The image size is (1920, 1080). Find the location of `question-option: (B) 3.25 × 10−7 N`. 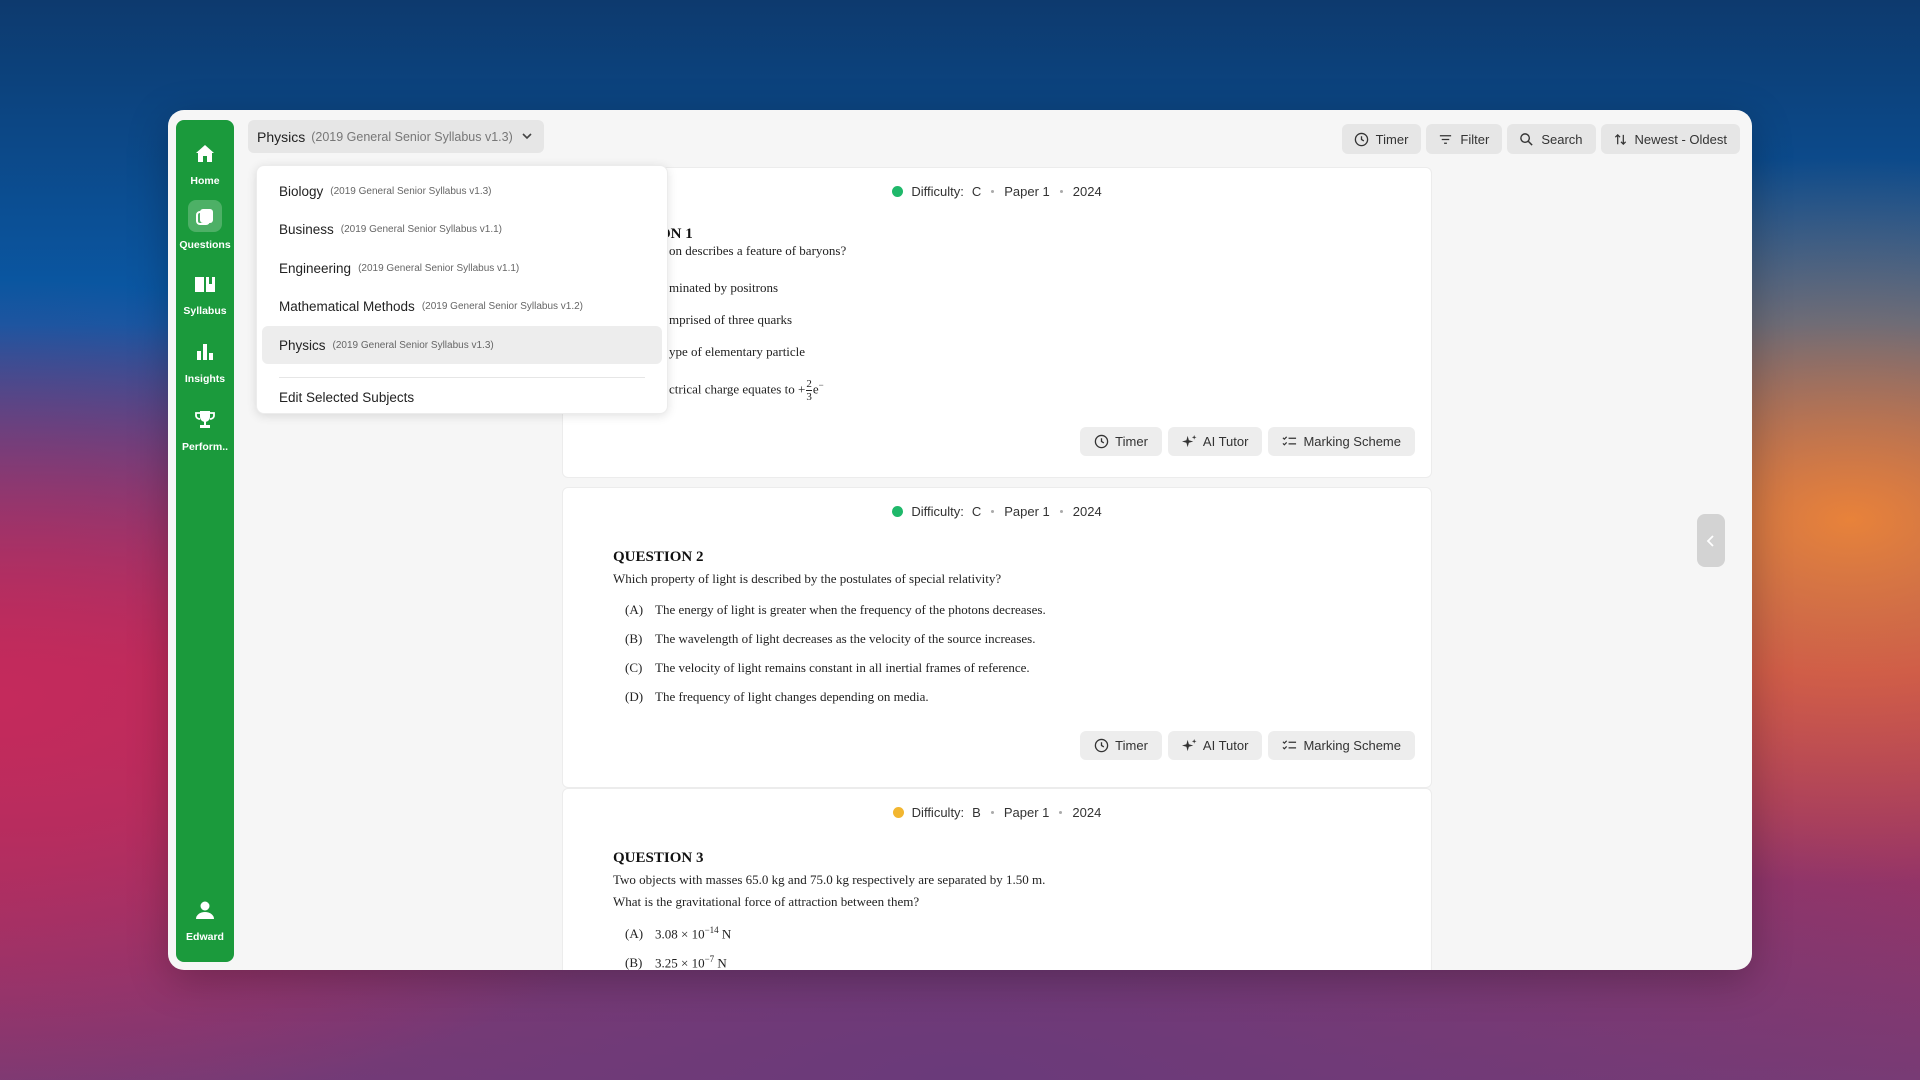

question-option: (B) 3.25 × 10−7 N is located at coordinates (676, 962).